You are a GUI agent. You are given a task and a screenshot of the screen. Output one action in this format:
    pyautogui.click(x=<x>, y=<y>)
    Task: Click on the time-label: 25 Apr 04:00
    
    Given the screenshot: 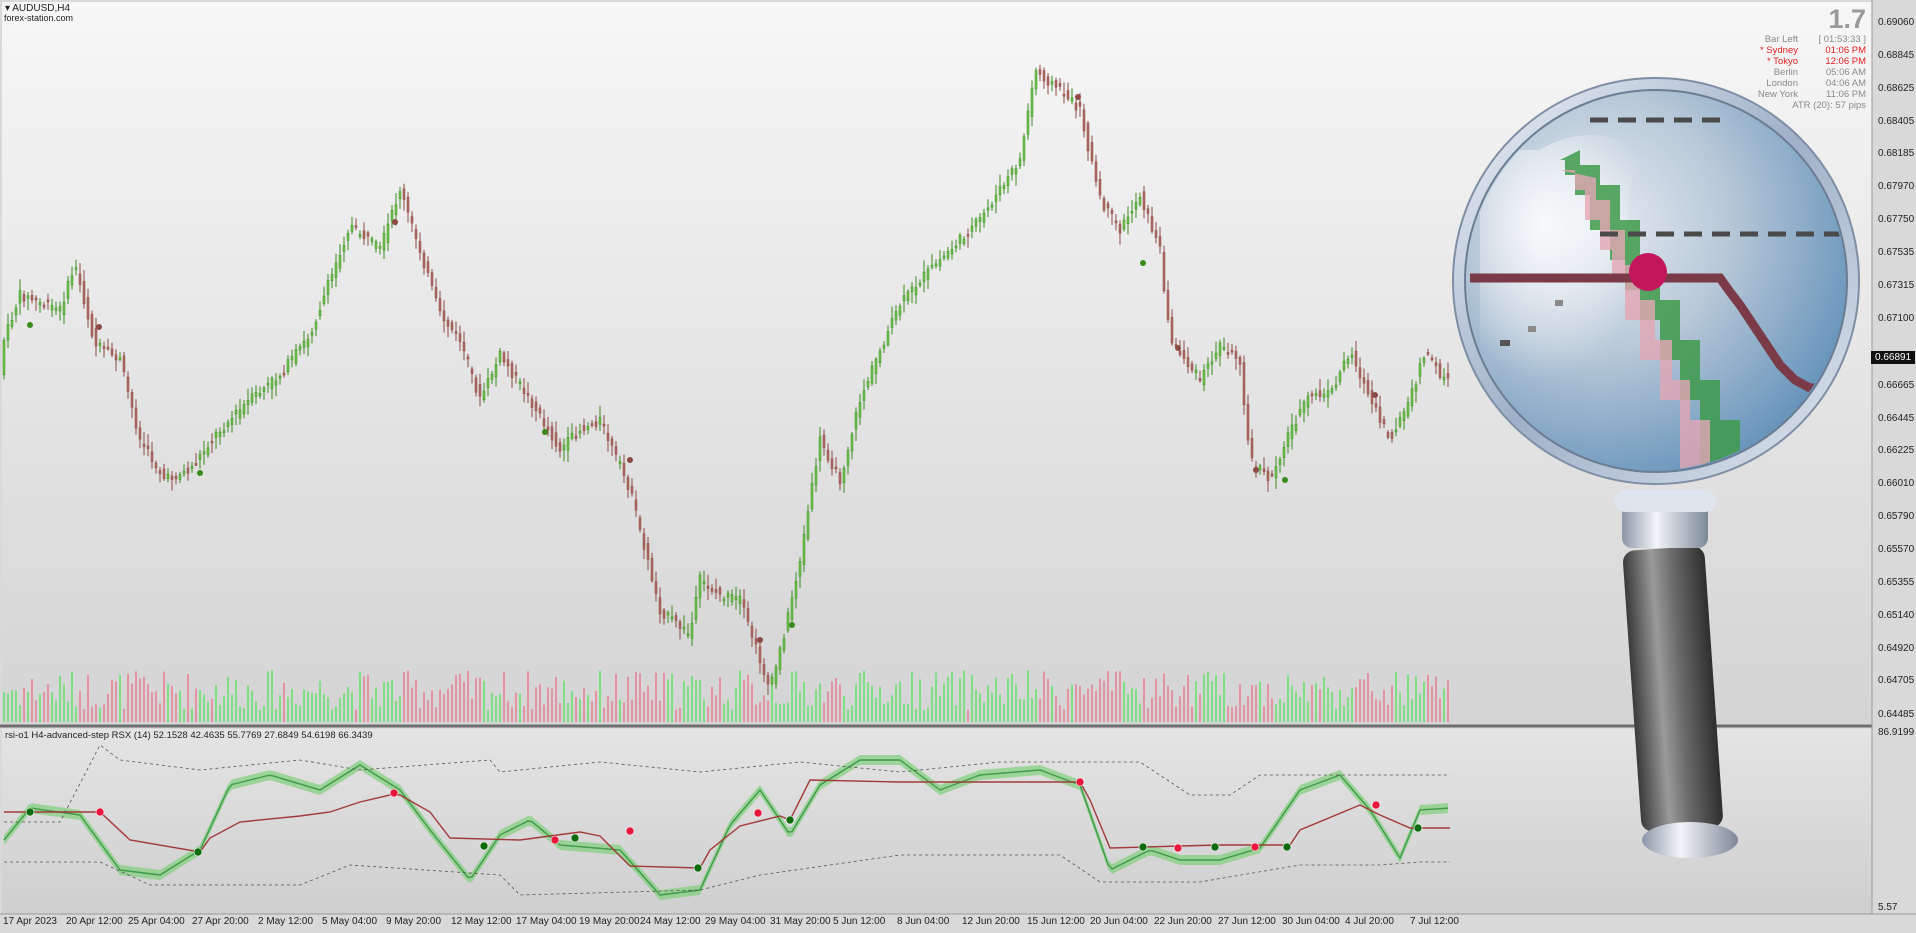 What is the action you would take?
    pyautogui.click(x=156, y=921)
    